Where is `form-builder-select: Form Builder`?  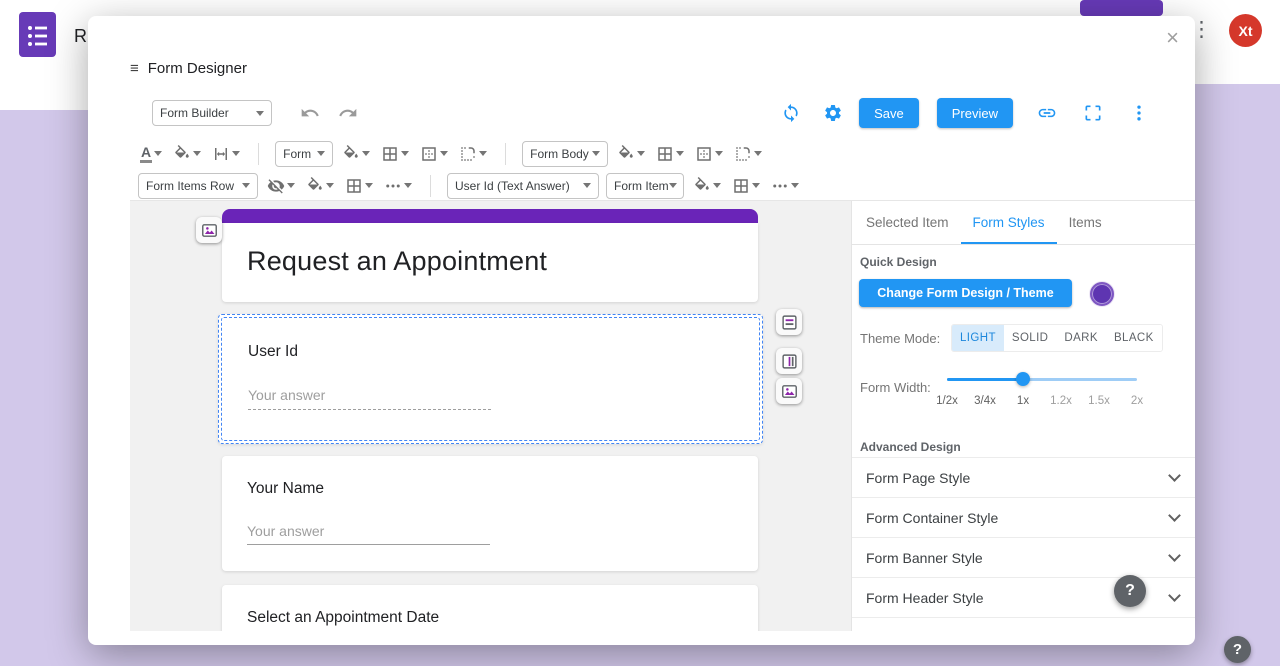
form-builder-select: Form Builder is located at coordinates (212, 113).